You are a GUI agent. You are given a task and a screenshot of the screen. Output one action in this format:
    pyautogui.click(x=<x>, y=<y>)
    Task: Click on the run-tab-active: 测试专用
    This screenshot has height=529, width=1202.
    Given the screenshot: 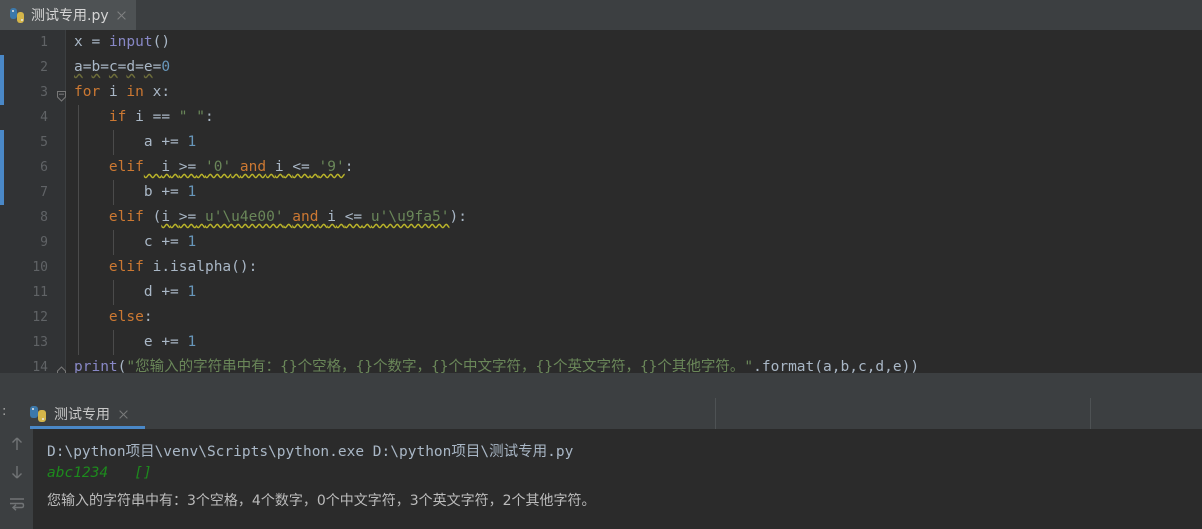 What is the action you would take?
    pyautogui.click(x=81, y=414)
    